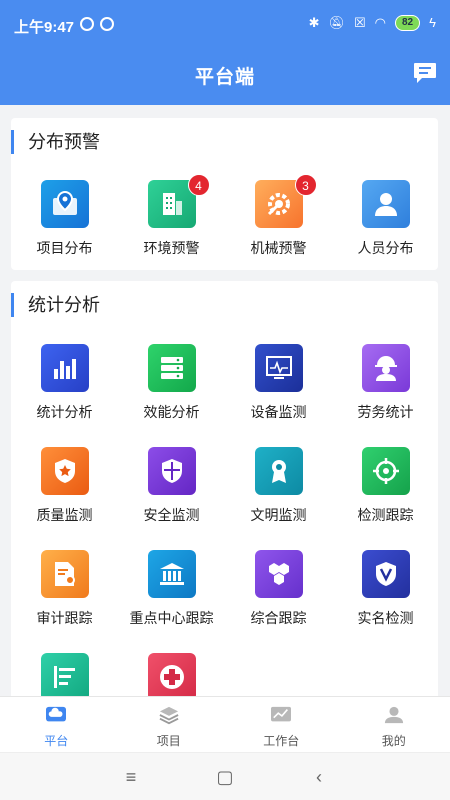 The width and height of the screenshot is (450, 800). I want to click on tab-cloud: 平台, so click(56, 724).